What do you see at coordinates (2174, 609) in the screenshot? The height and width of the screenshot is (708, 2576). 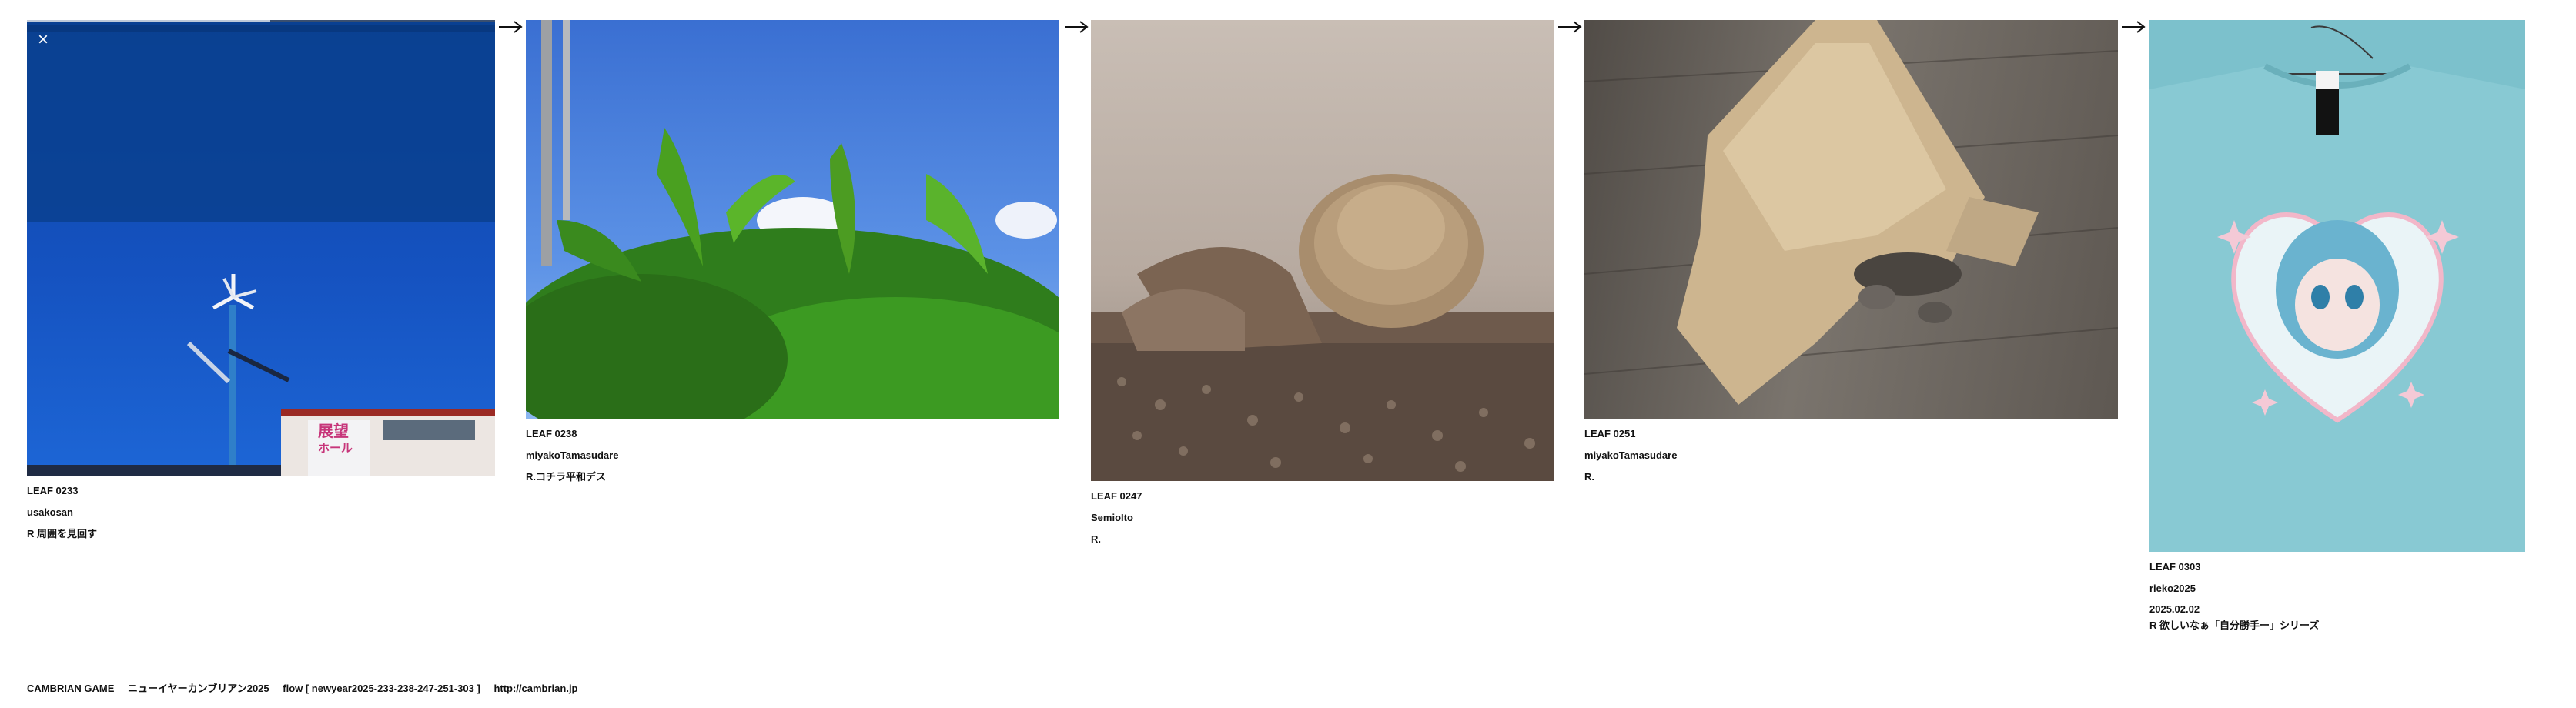 I see `leaf-date: 2025.02.02` at bounding box center [2174, 609].